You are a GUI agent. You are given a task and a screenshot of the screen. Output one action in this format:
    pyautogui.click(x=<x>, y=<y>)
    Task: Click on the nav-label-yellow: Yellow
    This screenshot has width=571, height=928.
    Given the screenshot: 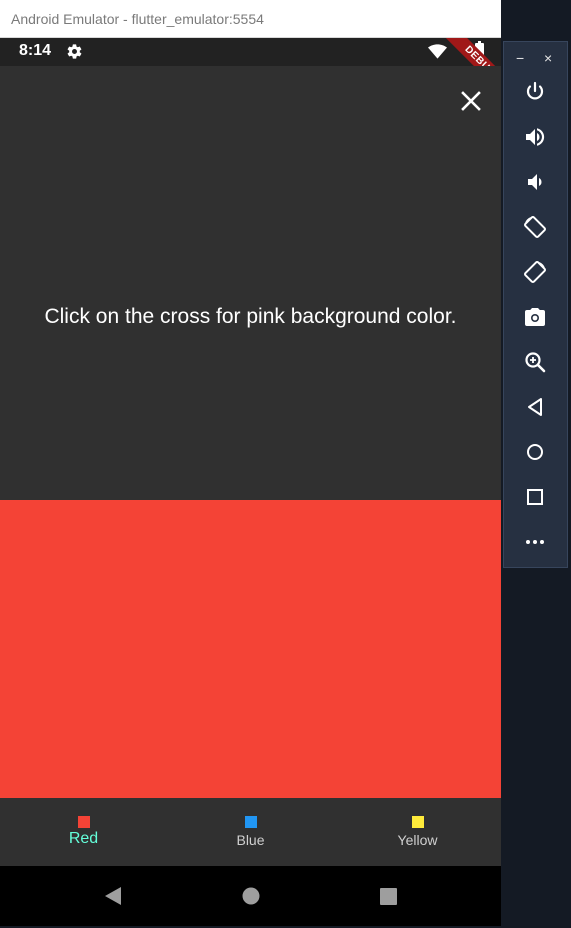 What is the action you would take?
    pyautogui.click(x=417, y=840)
    